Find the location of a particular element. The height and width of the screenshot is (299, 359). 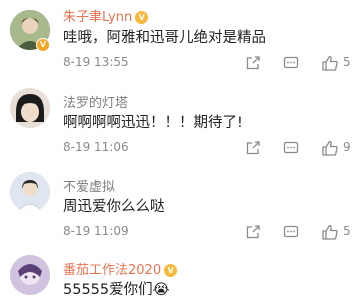

comment-time: 8-19 11:06 is located at coordinates (96, 147).